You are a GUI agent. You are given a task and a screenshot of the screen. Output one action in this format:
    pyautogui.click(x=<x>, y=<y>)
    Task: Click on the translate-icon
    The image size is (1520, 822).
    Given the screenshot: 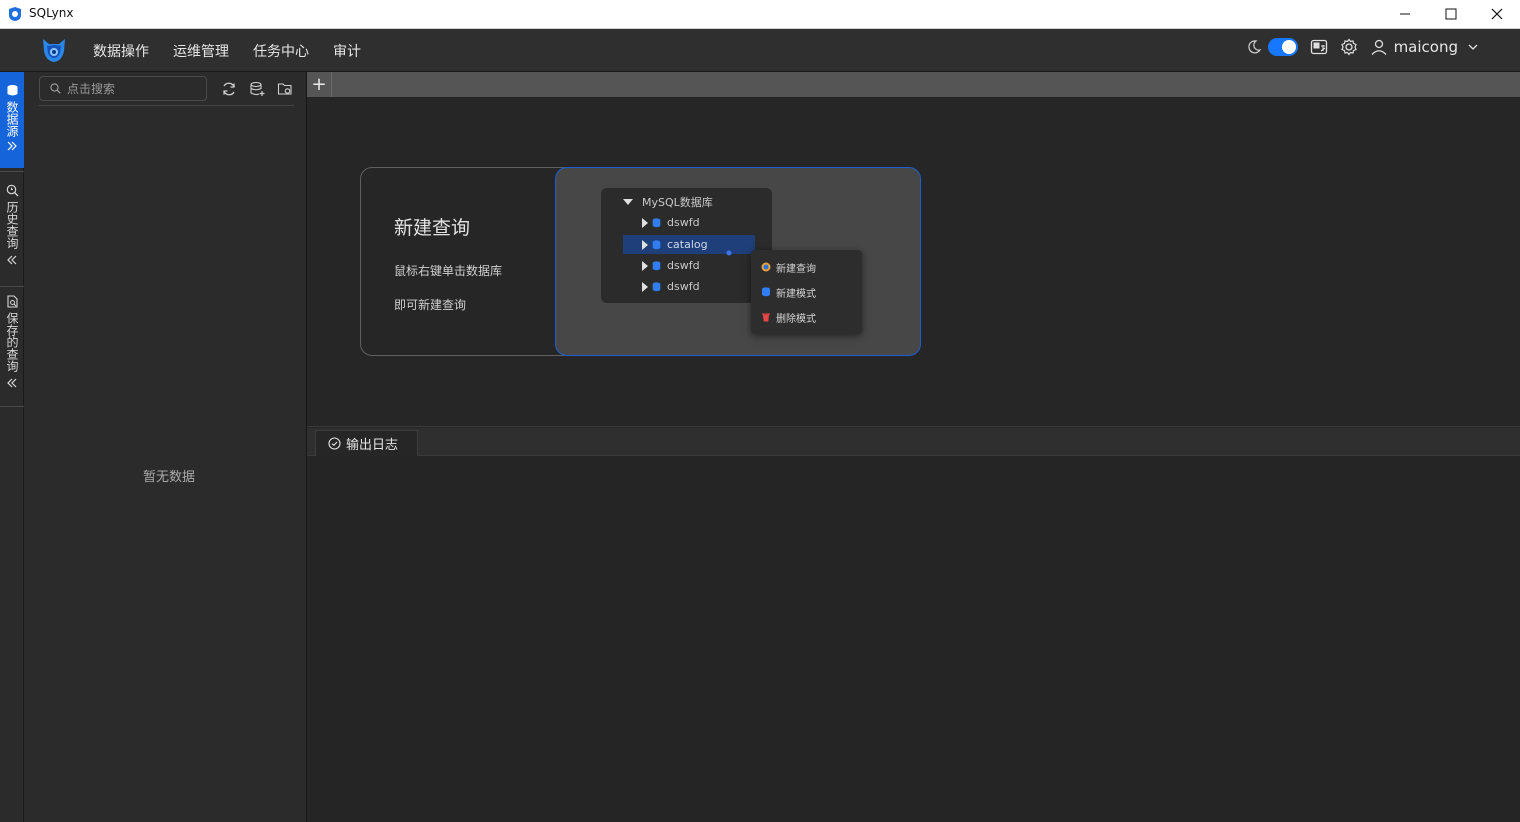 What is the action you would take?
    pyautogui.click(x=1319, y=47)
    